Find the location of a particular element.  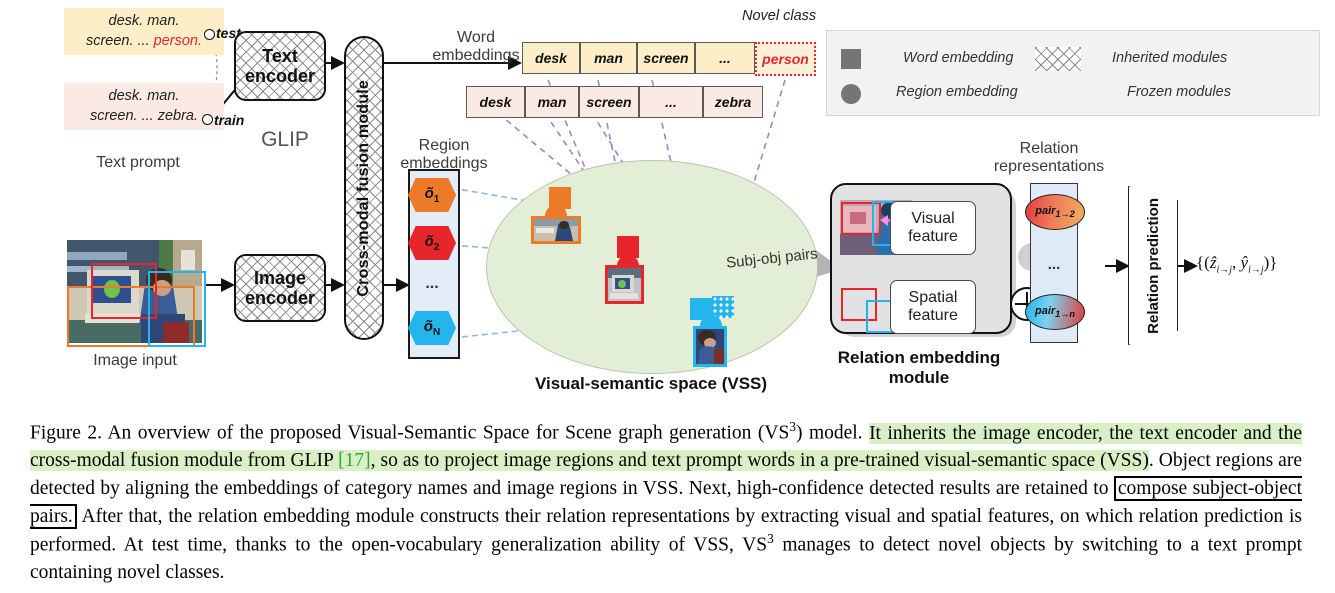

prompt-train-line2: screen. ... zebra. is located at coordinates (144, 115).